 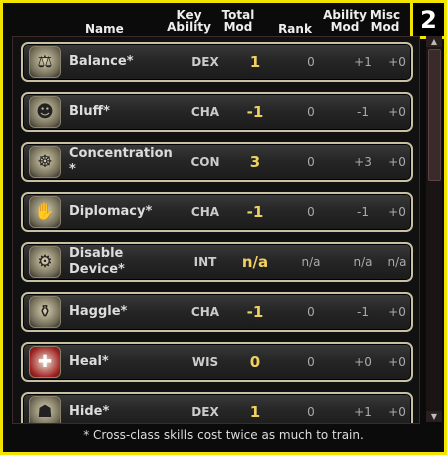 What do you see at coordinates (45, 112) in the screenshot?
I see `bluff-icon: ☻` at bounding box center [45, 112].